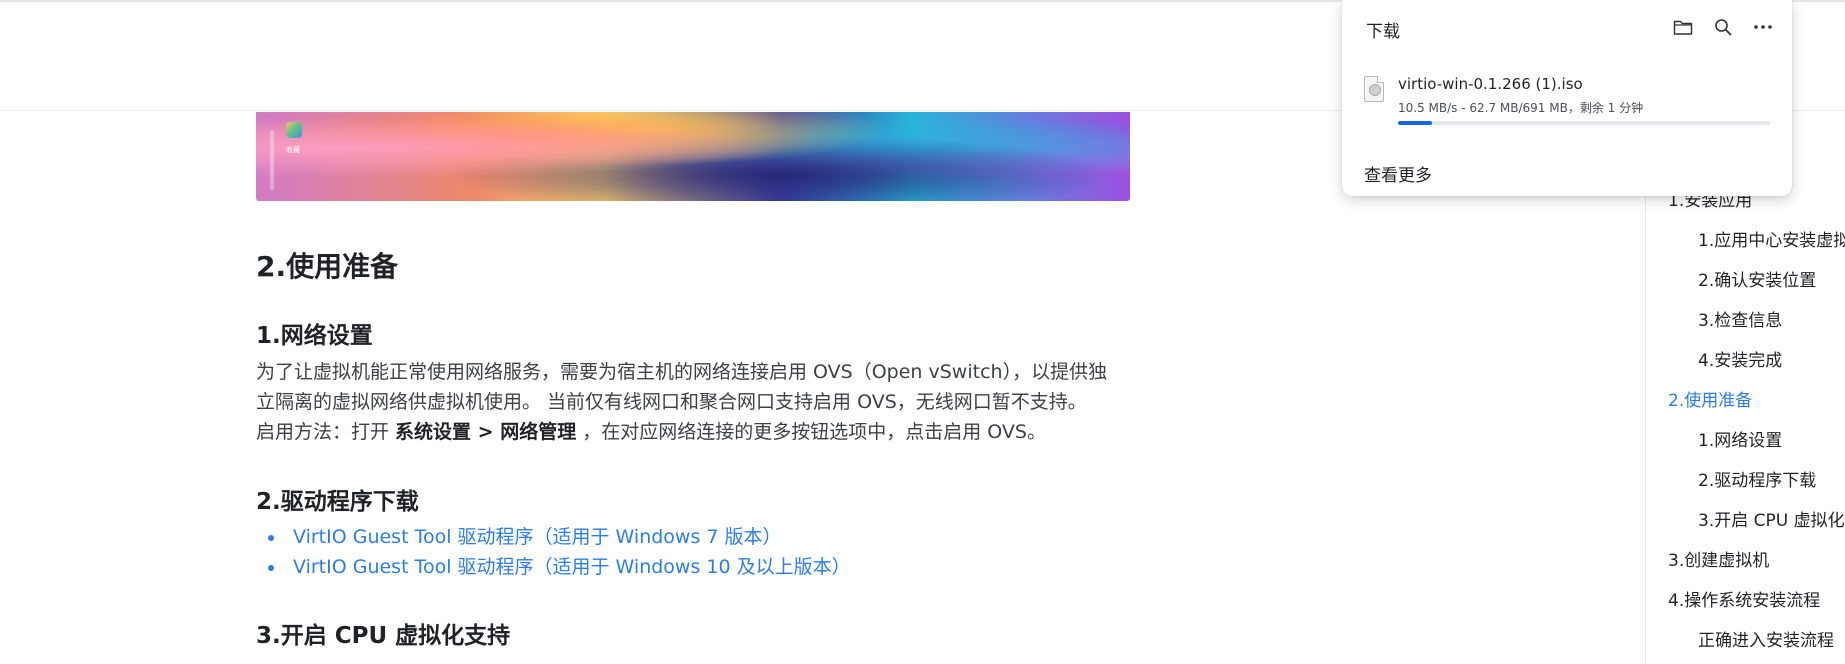 The width and height of the screenshot is (1845, 664). Describe the element at coordinates (294, 130) in the screenshot. I see `app-icon` at that location.